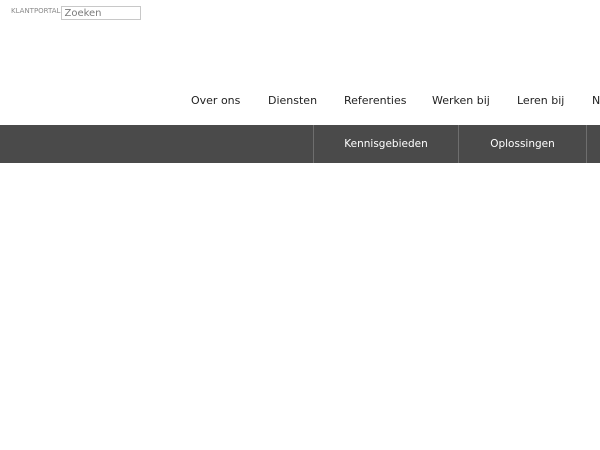 This screenshot has width=600, height=450. What do you see at coordinates (540, 100) in the screenshot?
I see `nav-item-leren-bij: Leren bij` at bounding box center [540, 100].